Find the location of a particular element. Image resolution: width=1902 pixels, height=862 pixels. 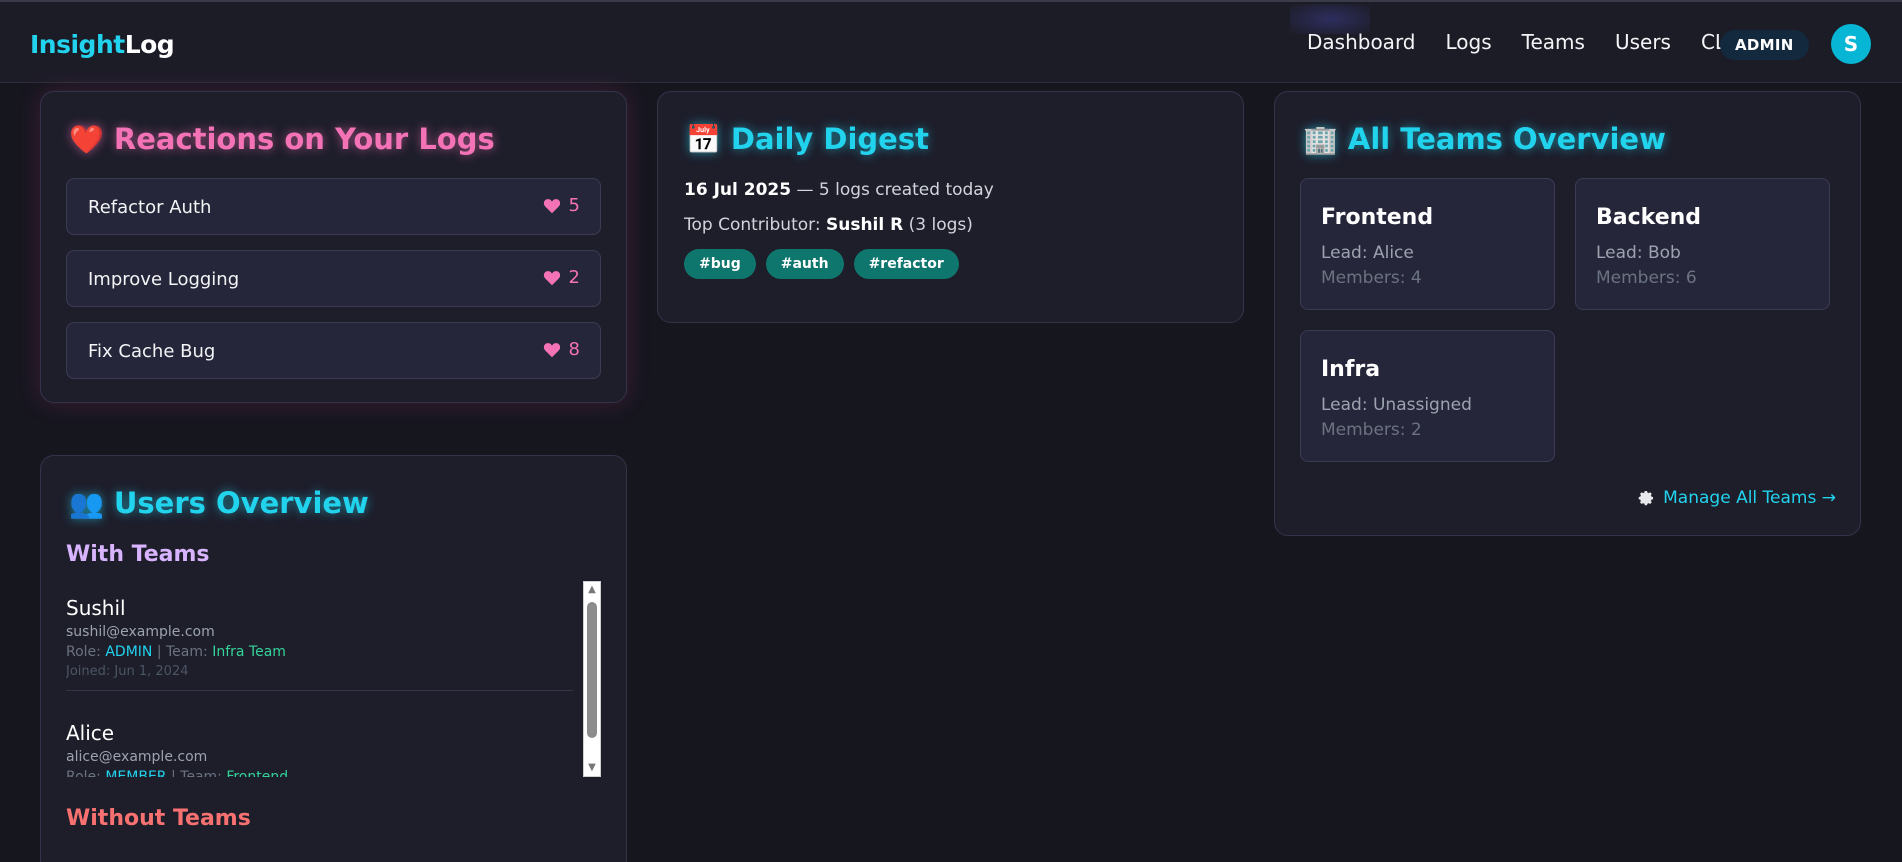

users-title-text: Users Overview is located at coordinates (241, 503).